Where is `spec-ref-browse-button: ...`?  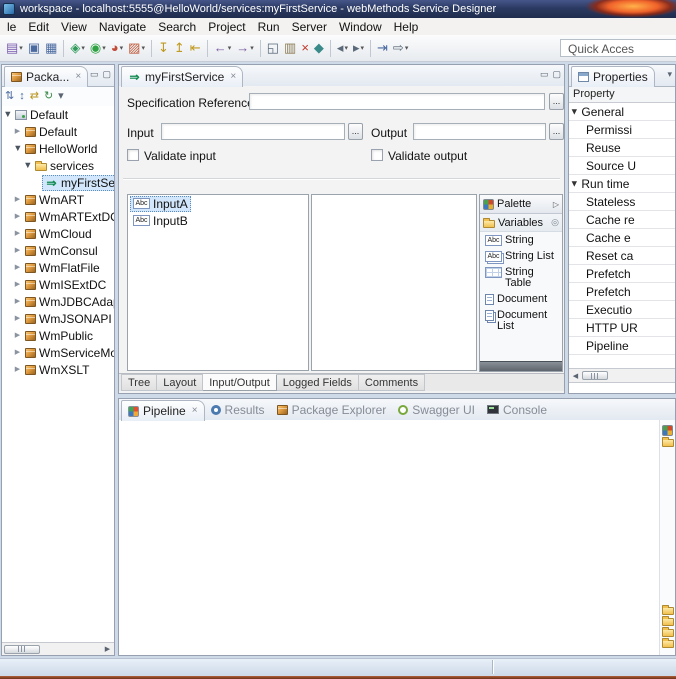
spec-ref-browse-button: ... is located at coordinates (556, 101).